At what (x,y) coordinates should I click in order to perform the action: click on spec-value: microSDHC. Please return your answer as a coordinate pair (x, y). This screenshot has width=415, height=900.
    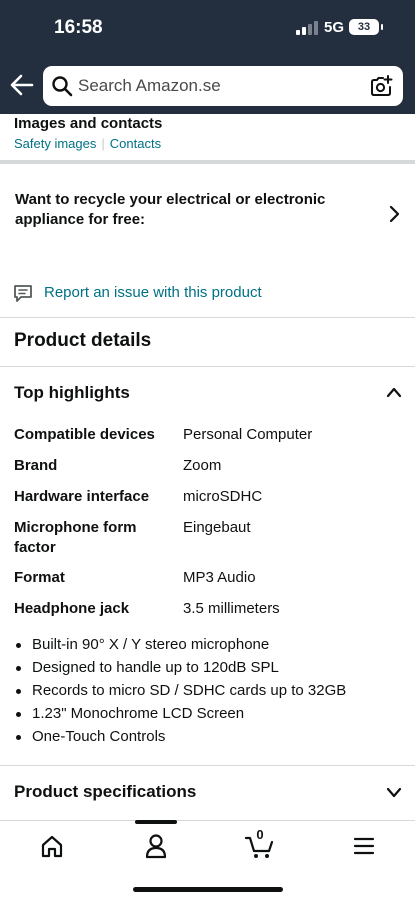
    Looking at the image, I should click on (223, 496).